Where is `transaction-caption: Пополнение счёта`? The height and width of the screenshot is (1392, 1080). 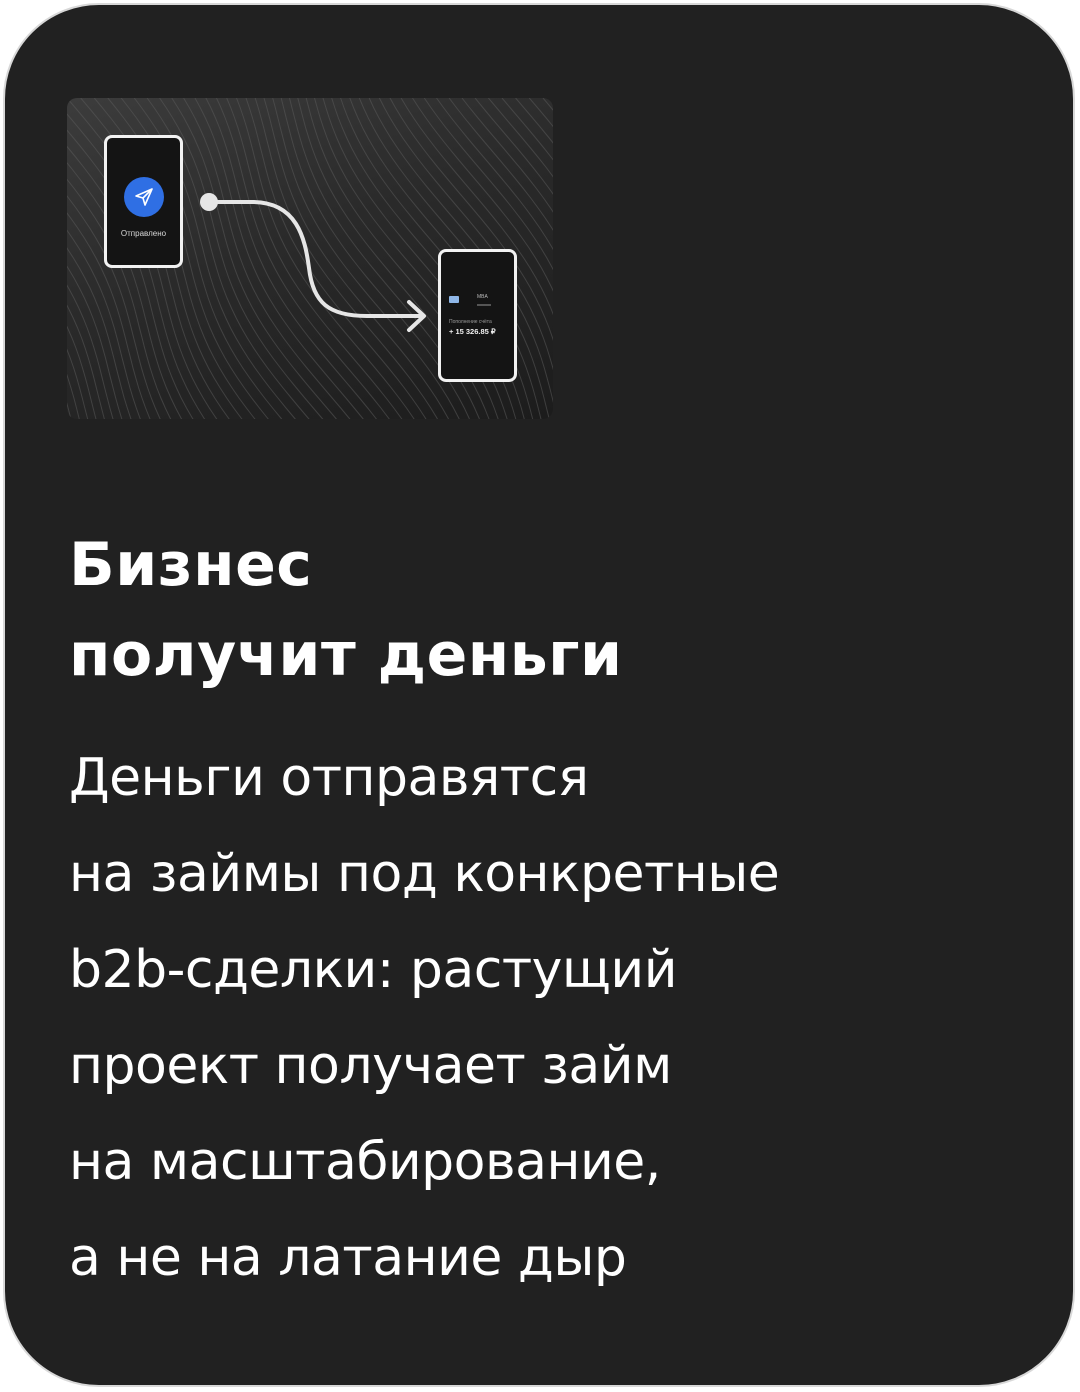
transaction-caption: Пополнение счёта is located at coordinates (470, 322).